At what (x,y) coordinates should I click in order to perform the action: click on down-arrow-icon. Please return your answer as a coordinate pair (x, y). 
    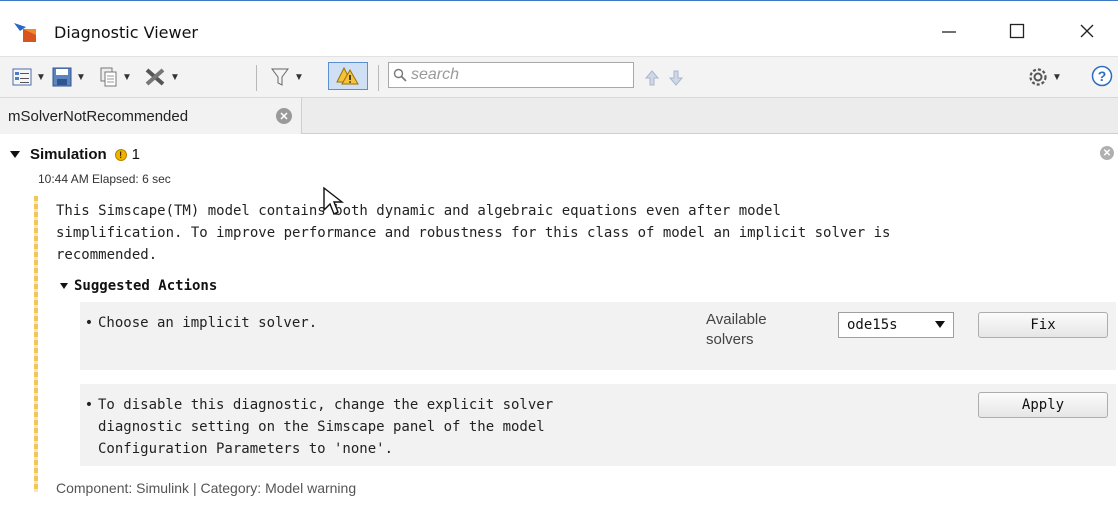
    Looking at the image, I should click on (676, 78).